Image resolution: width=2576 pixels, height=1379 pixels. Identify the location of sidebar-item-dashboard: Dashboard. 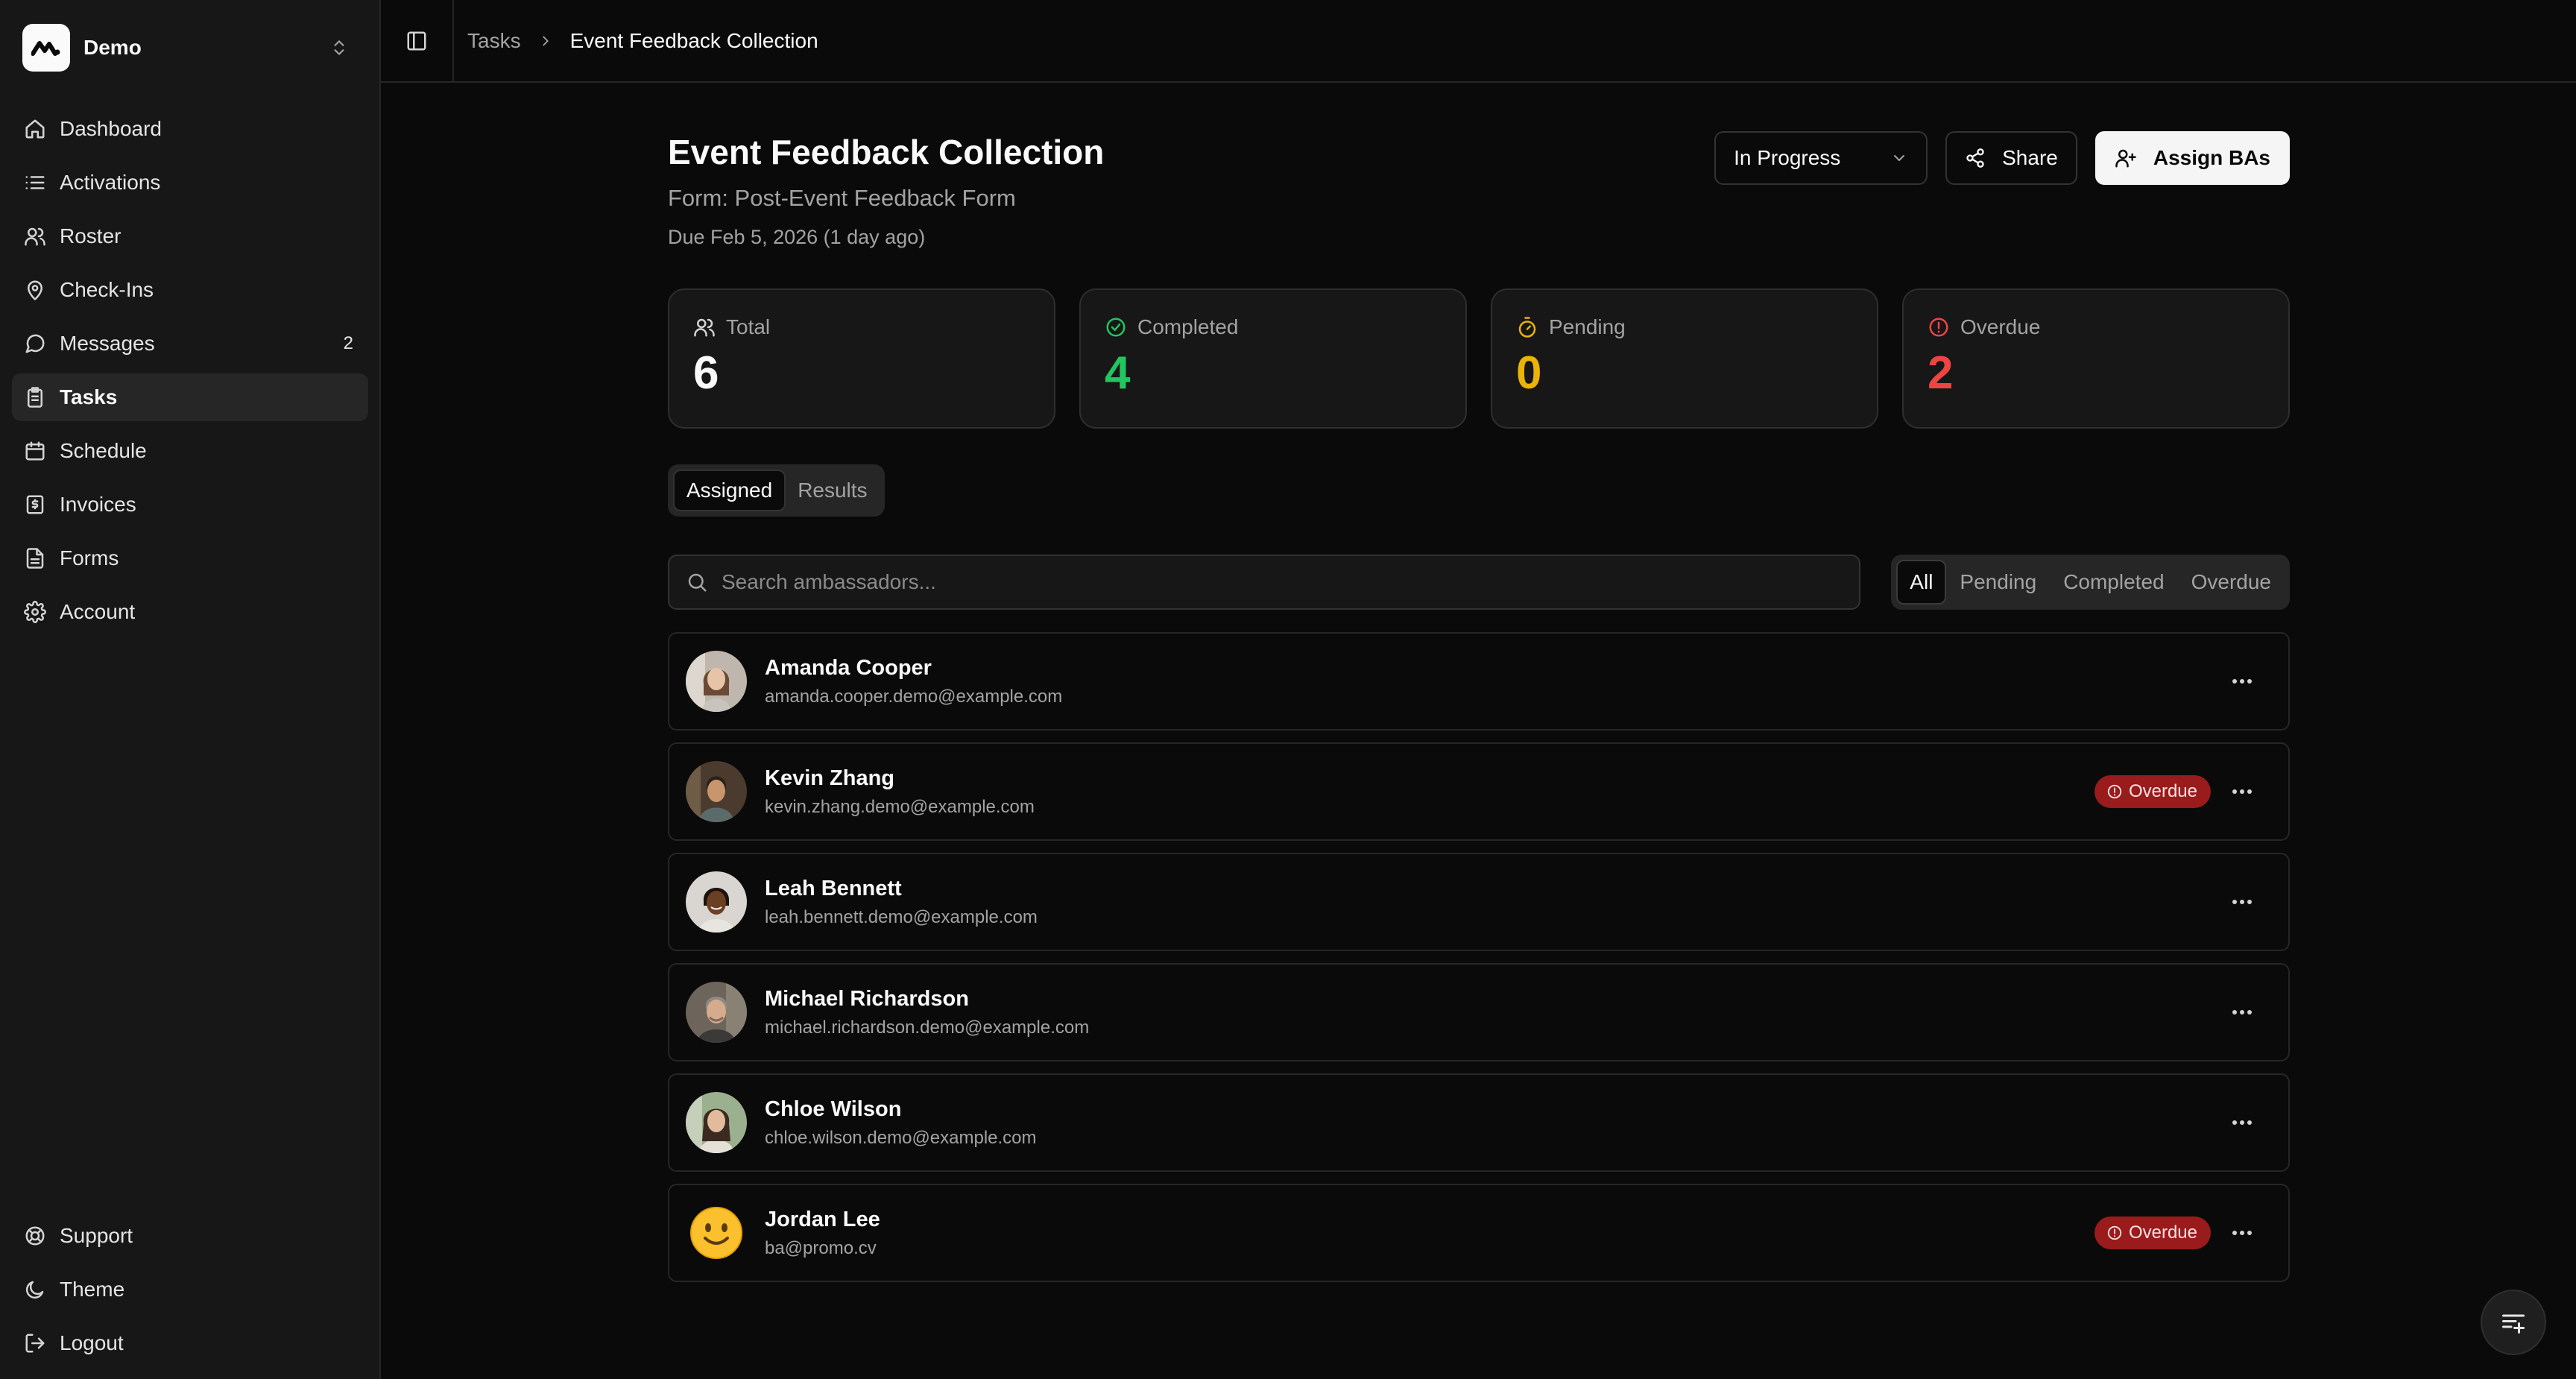
(190, 129).